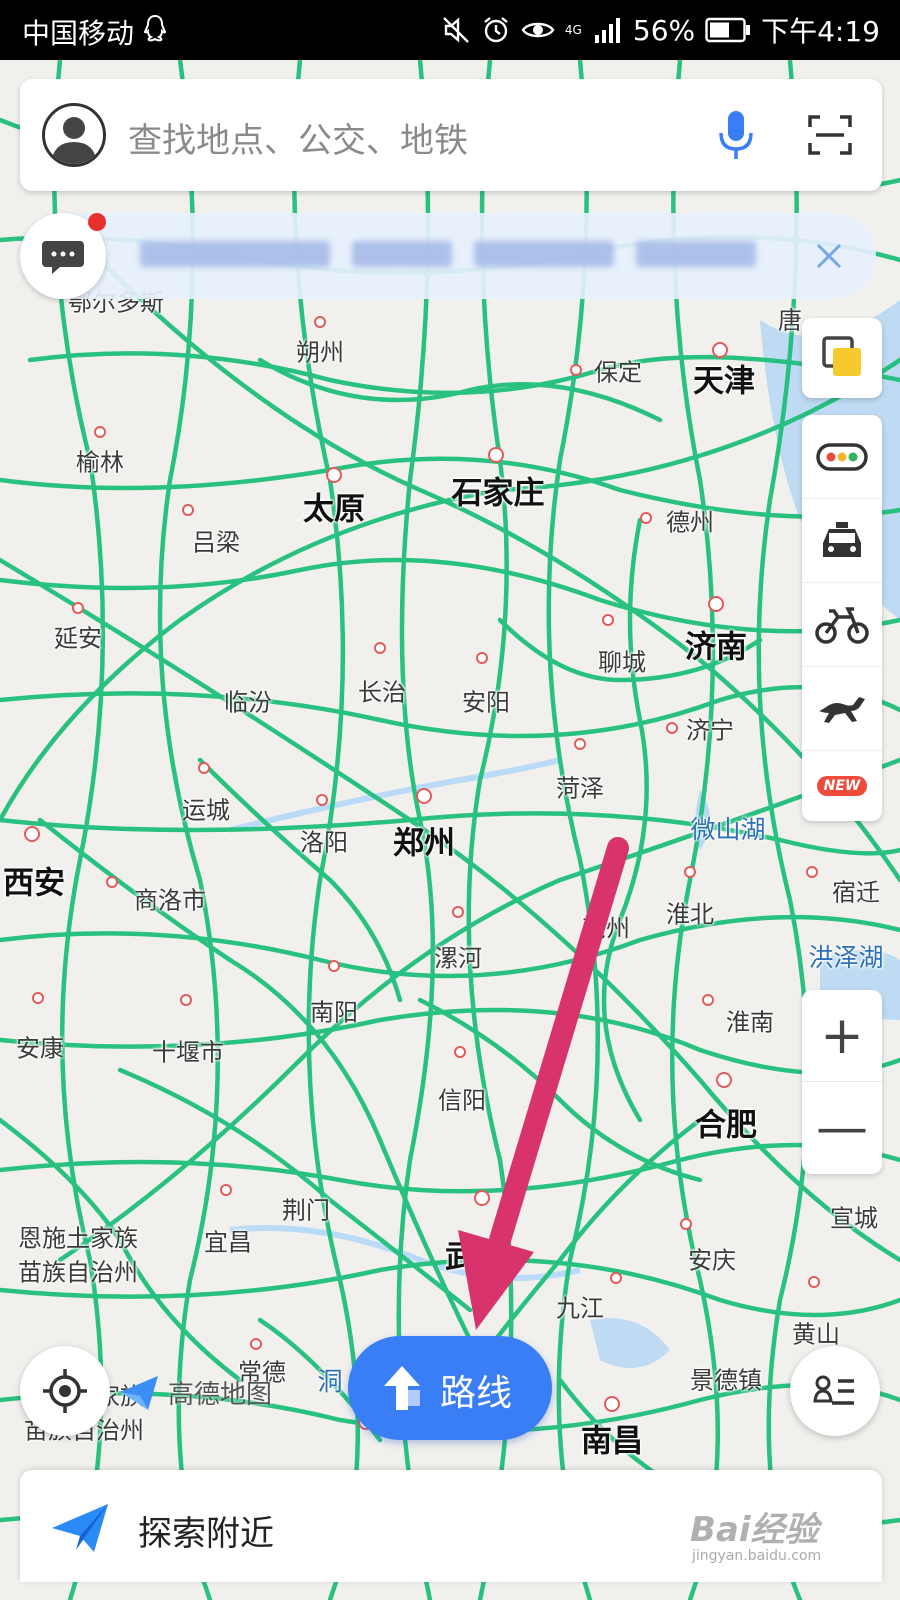 Image resolution: width=900 pixels, height=1600 pixels. I want to click on blurred-message, so click(448, 256).